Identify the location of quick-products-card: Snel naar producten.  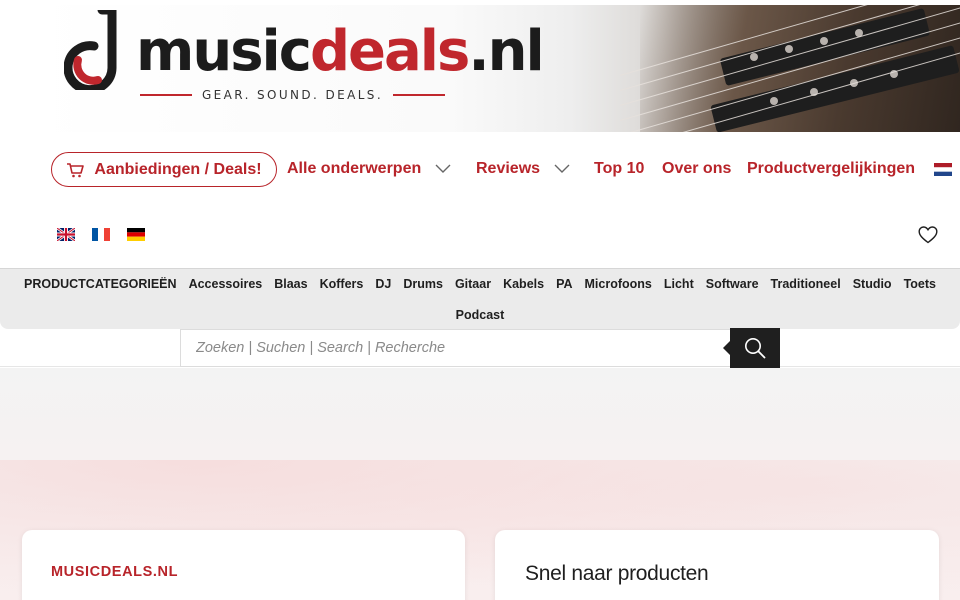
(717, 565).